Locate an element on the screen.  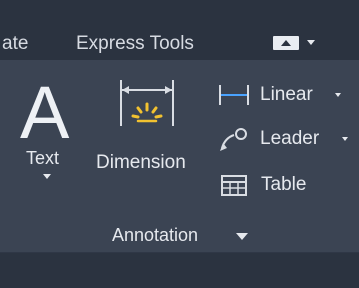
text-dropdown-icon is located at coordinates (47, 176).